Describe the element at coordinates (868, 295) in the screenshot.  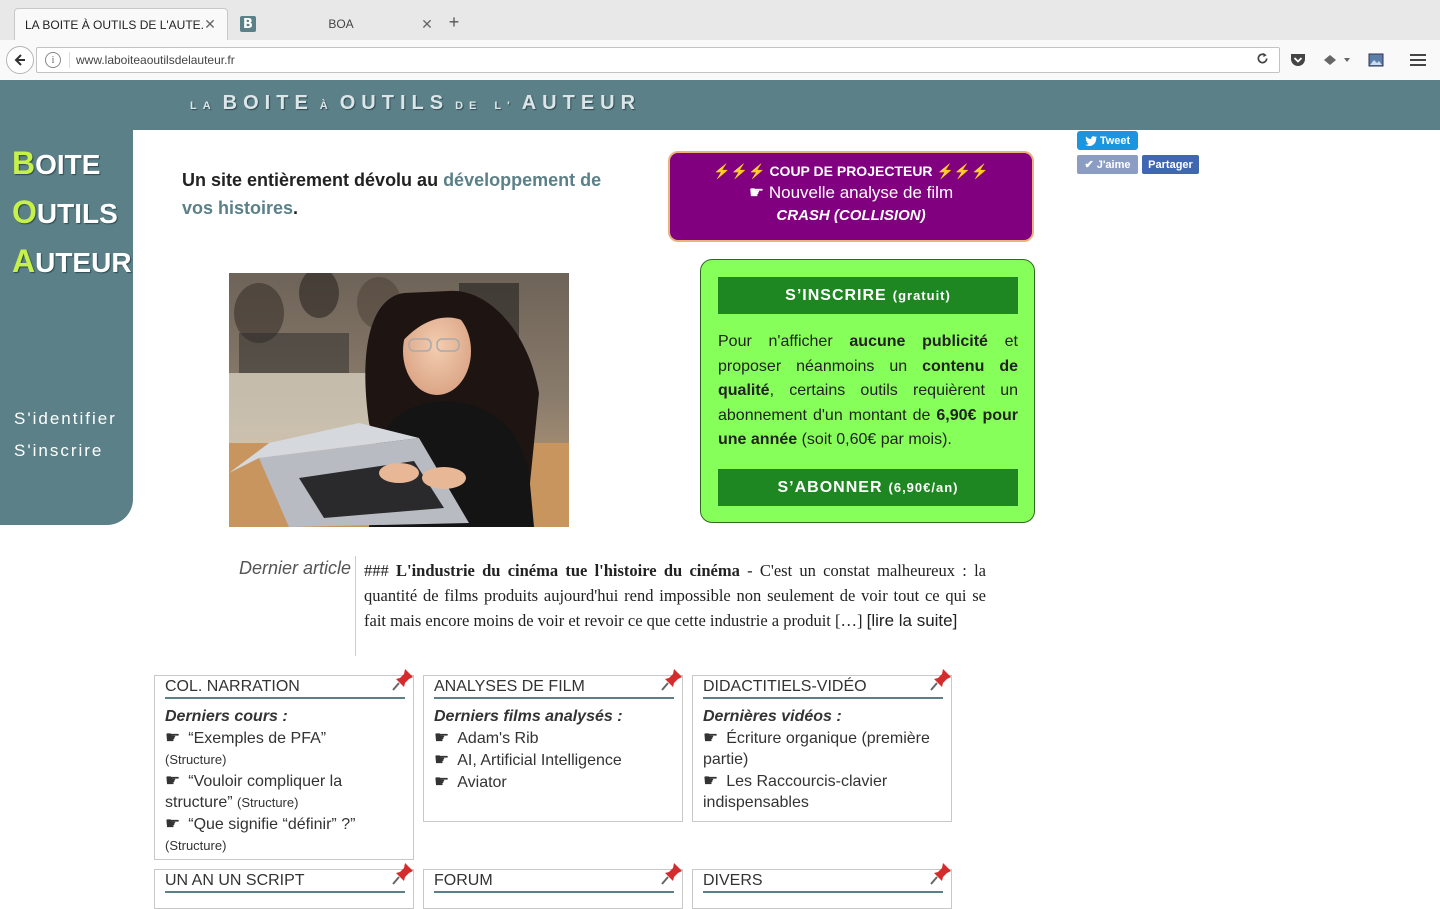
I see `register-button: S’INSCRIRE (gratuit)` at that location.